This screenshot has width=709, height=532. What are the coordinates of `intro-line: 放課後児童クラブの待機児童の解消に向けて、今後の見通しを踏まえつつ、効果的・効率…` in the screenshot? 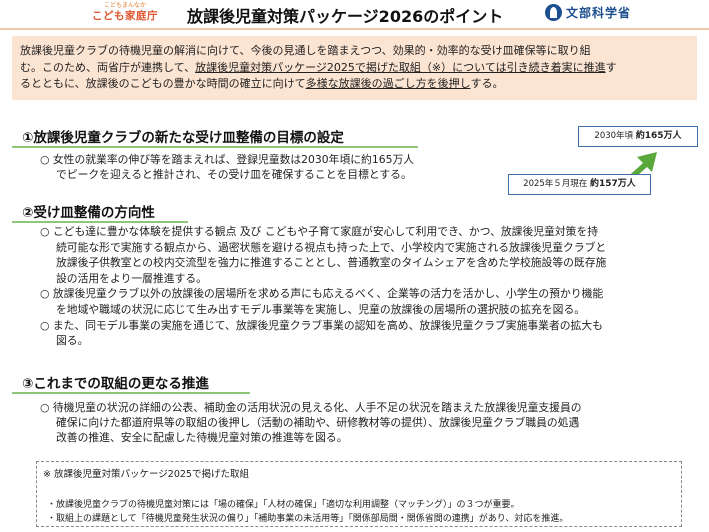 It's located at (354, 51).